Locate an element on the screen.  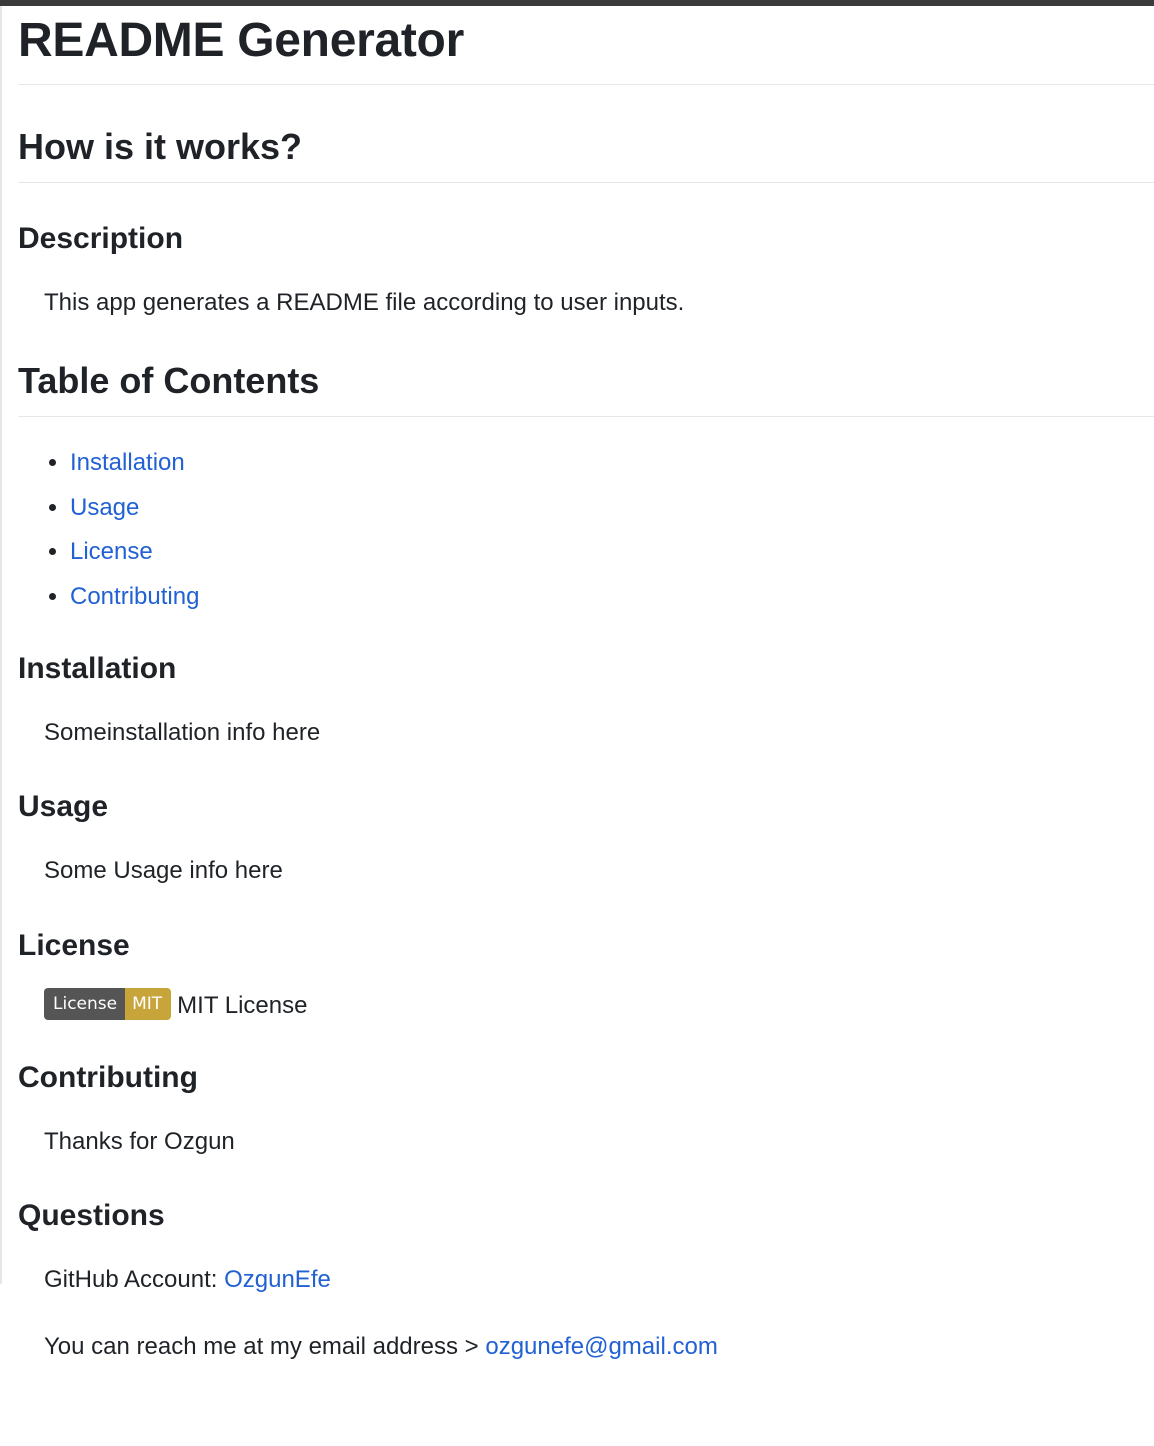
toc-heading: Table of Contents is located at coordinates (586, 388).